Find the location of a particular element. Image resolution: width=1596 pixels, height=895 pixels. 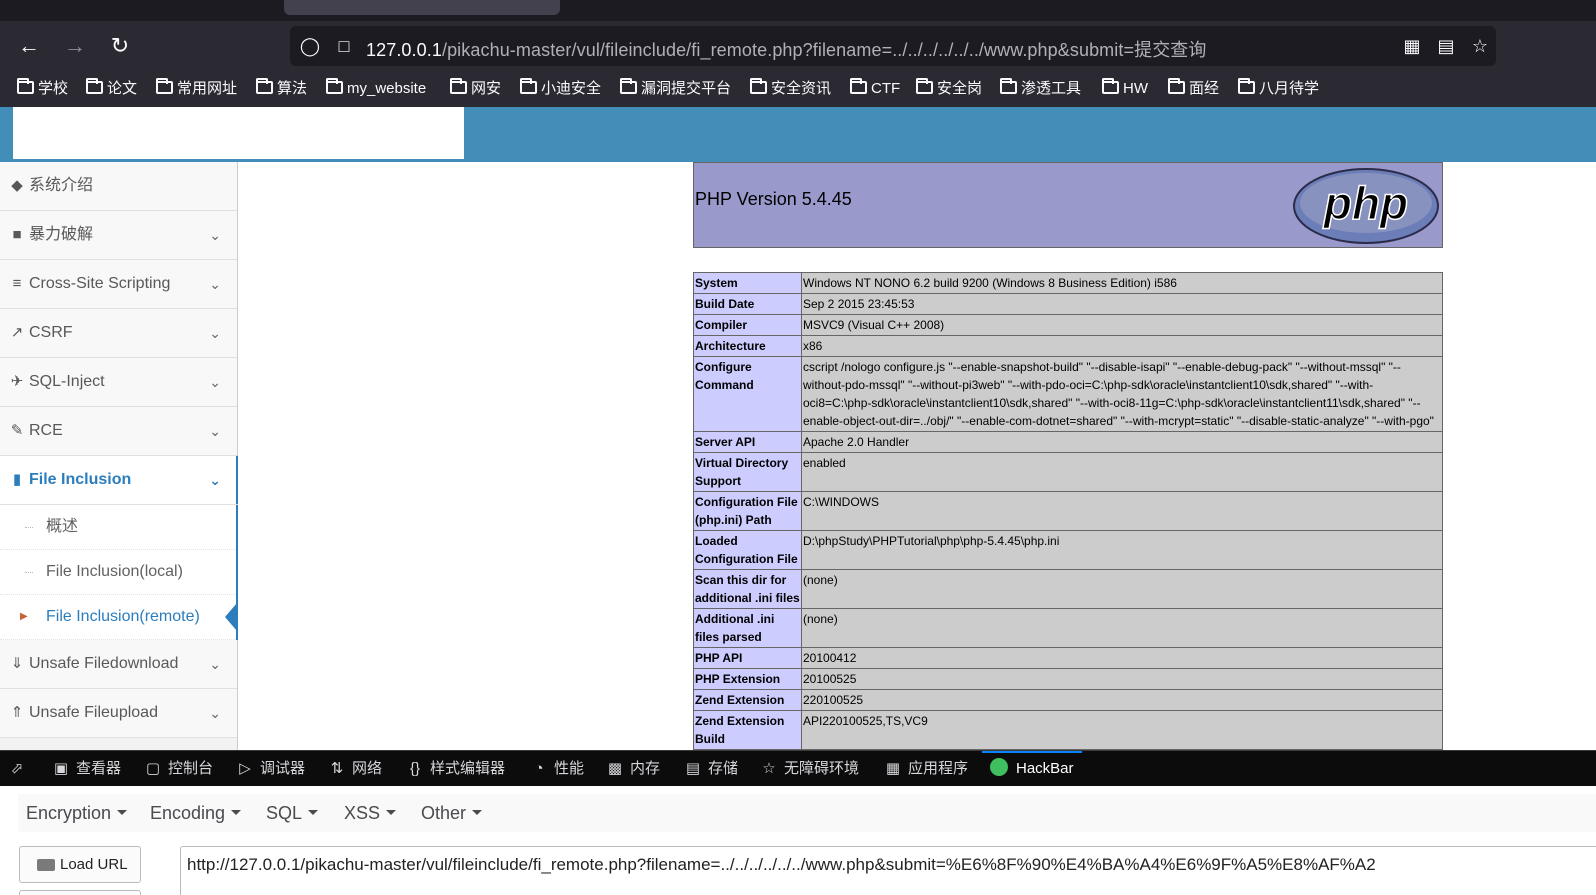

reader-view-icon: ▤ is located at coordinates (1446, 46).